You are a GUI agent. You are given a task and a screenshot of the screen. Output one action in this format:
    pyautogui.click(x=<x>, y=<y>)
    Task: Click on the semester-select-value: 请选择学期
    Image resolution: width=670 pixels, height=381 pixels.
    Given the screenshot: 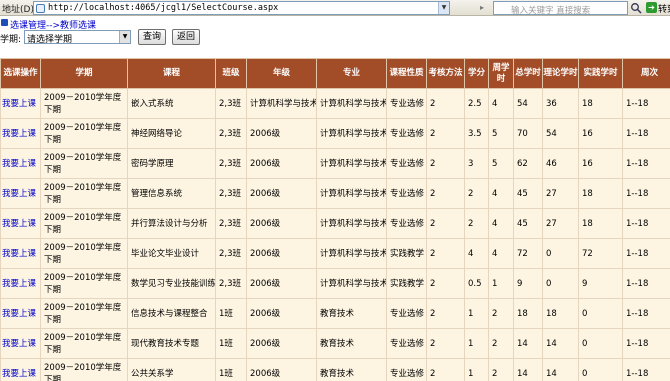 What is the action you would take?
    pyautogui.click(x=50, y=40)
    